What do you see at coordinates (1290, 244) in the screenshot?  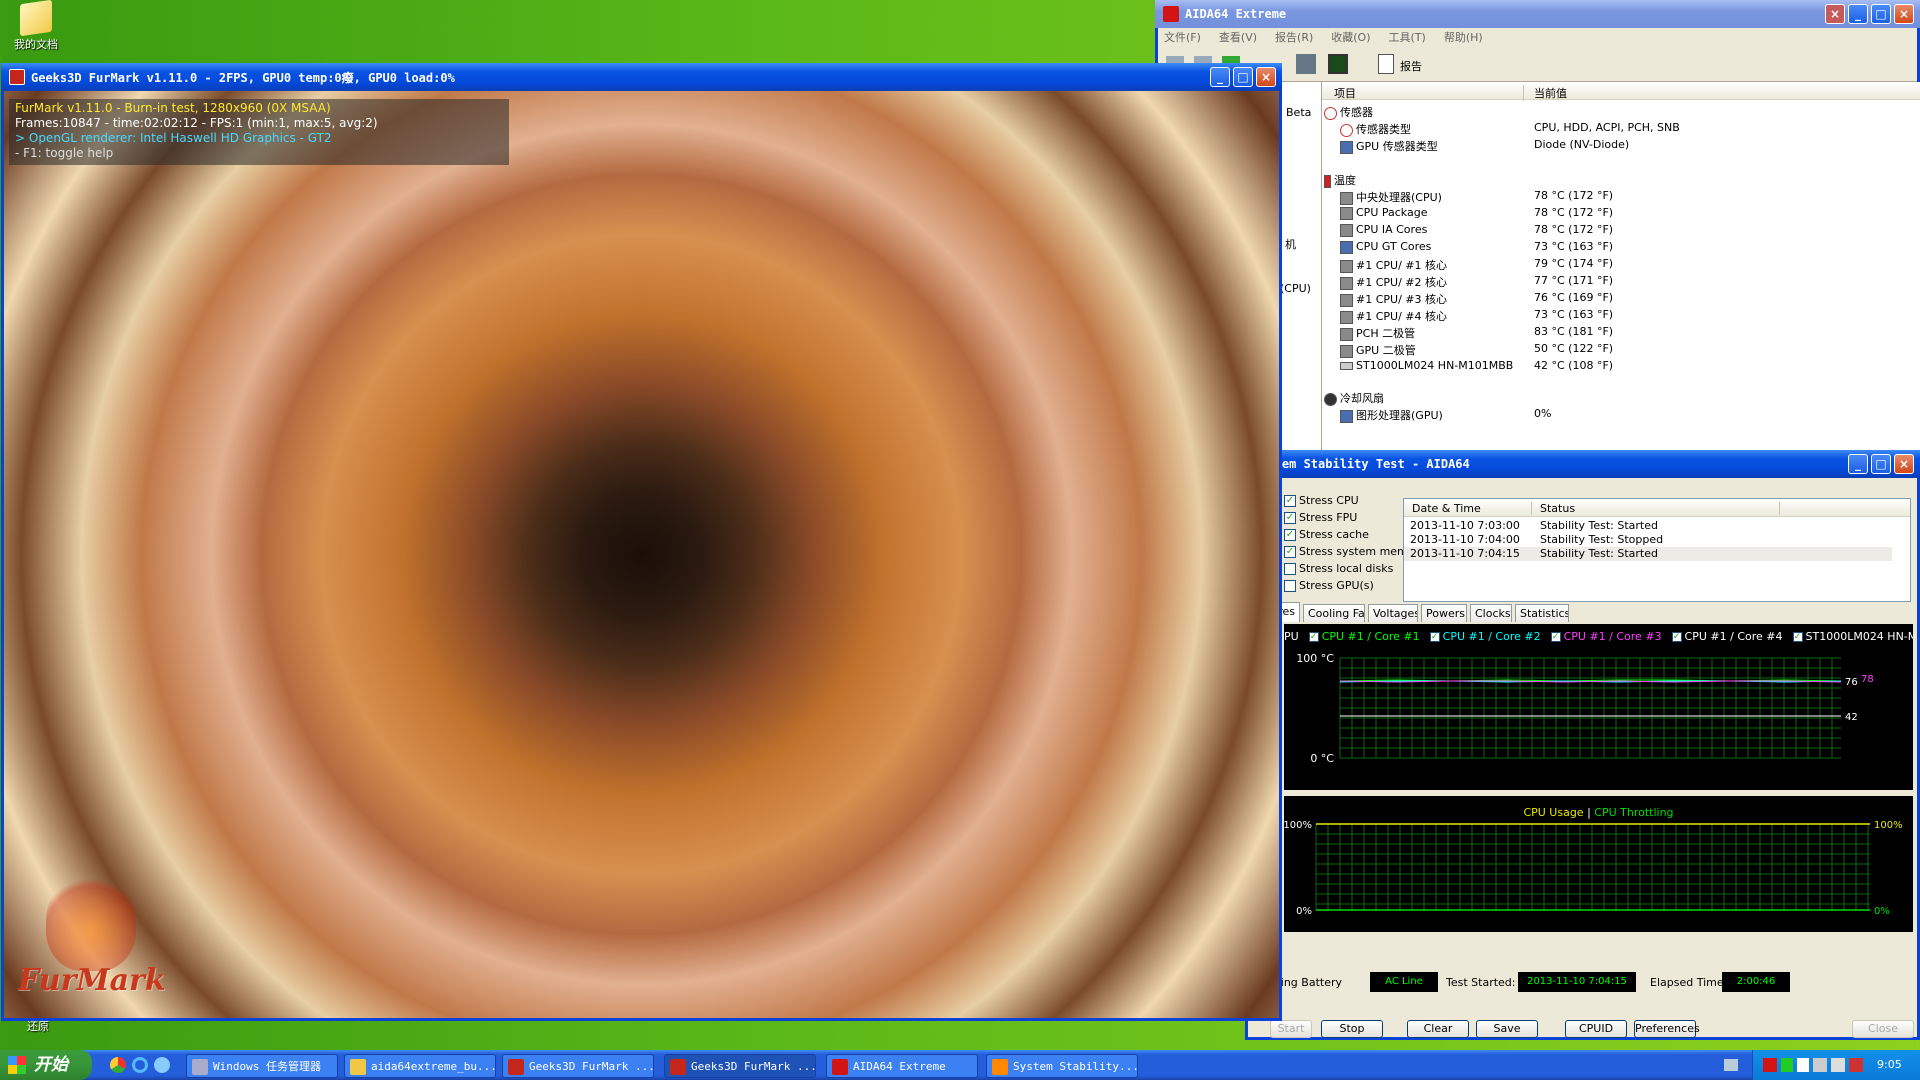 I see `tree-fragment: 机` at bounding box center [1290, 244].